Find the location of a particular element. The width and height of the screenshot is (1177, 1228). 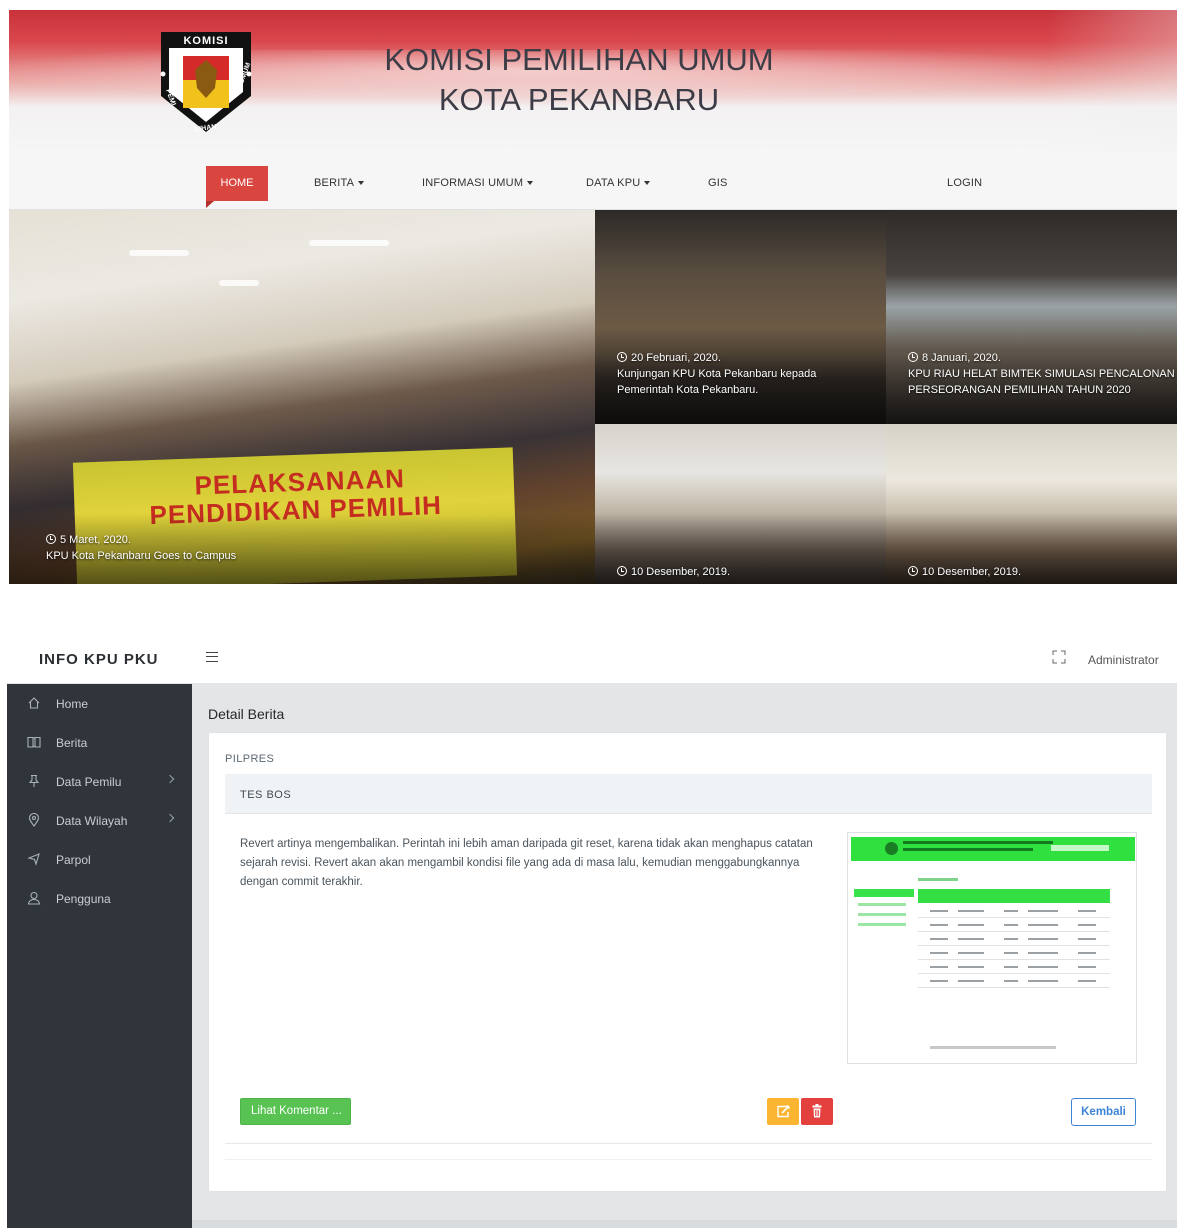

admin-topbar: INFO KPU PKU Administrator is located at coordinates (592, 658).